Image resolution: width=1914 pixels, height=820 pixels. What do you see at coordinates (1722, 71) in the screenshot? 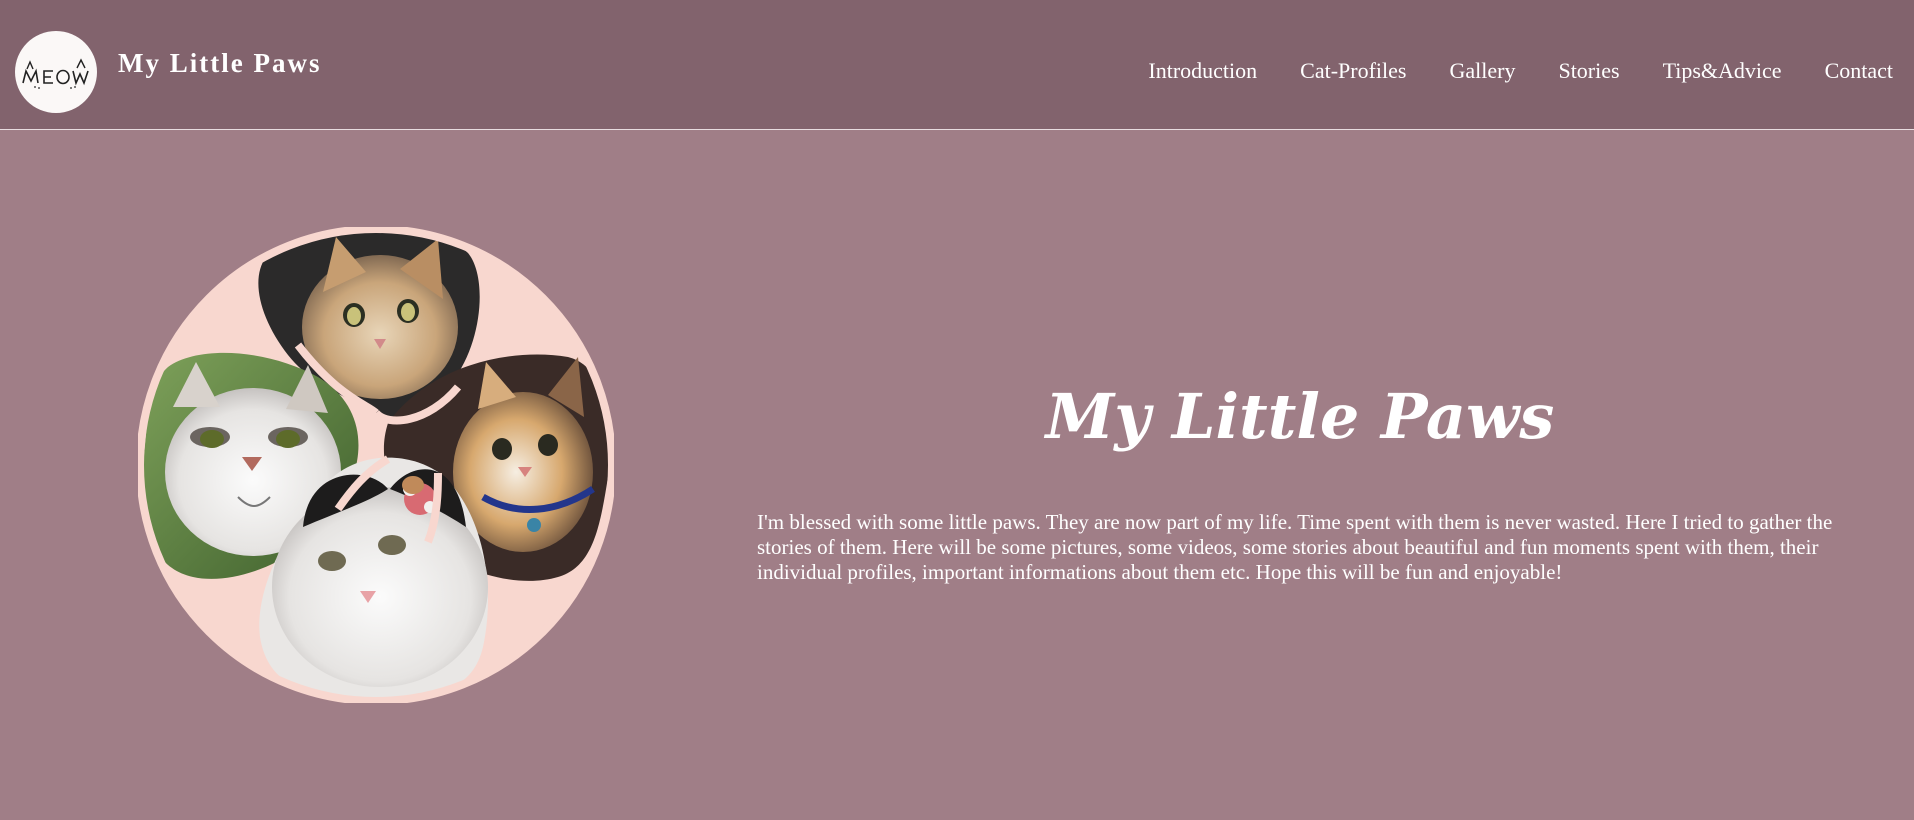
I see `nav-tips-advice: Tips&Advice` at bounding box center [1722, 71].